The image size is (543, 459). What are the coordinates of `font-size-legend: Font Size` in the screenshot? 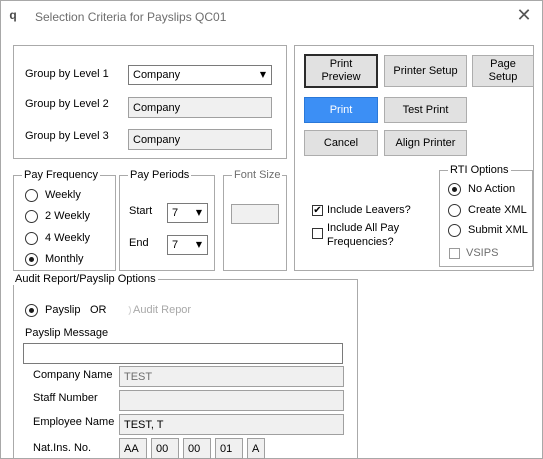 It's located at (257, 175).